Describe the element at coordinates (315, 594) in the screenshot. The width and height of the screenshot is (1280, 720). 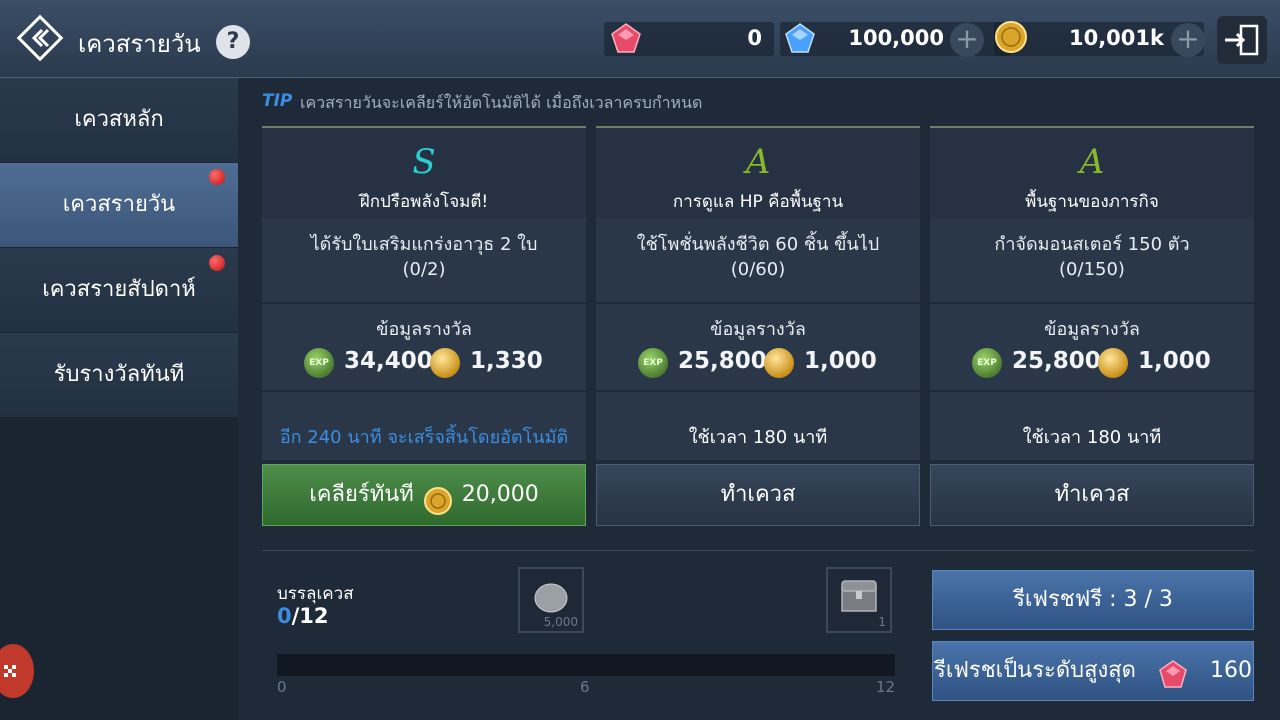
I see `quest-completion-label: บรรลุเควส` at that location.